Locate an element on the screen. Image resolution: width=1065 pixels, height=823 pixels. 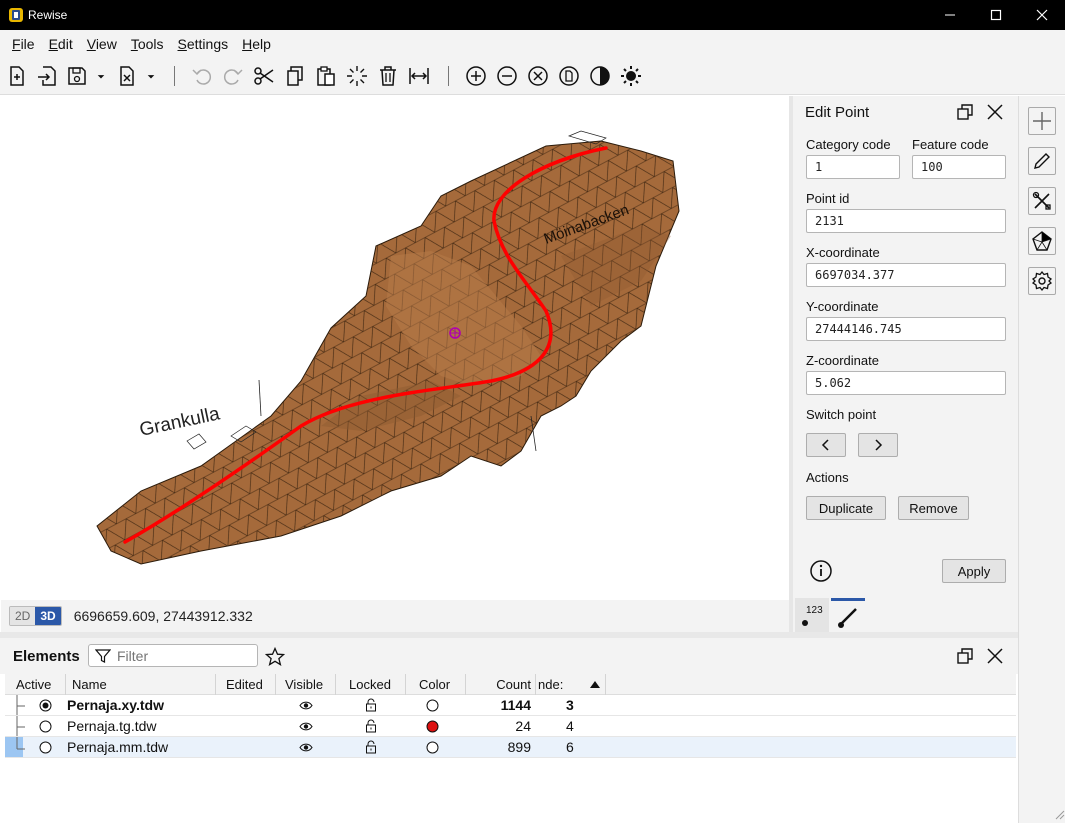
close-panel-icon is located at coordinates (995, 112).